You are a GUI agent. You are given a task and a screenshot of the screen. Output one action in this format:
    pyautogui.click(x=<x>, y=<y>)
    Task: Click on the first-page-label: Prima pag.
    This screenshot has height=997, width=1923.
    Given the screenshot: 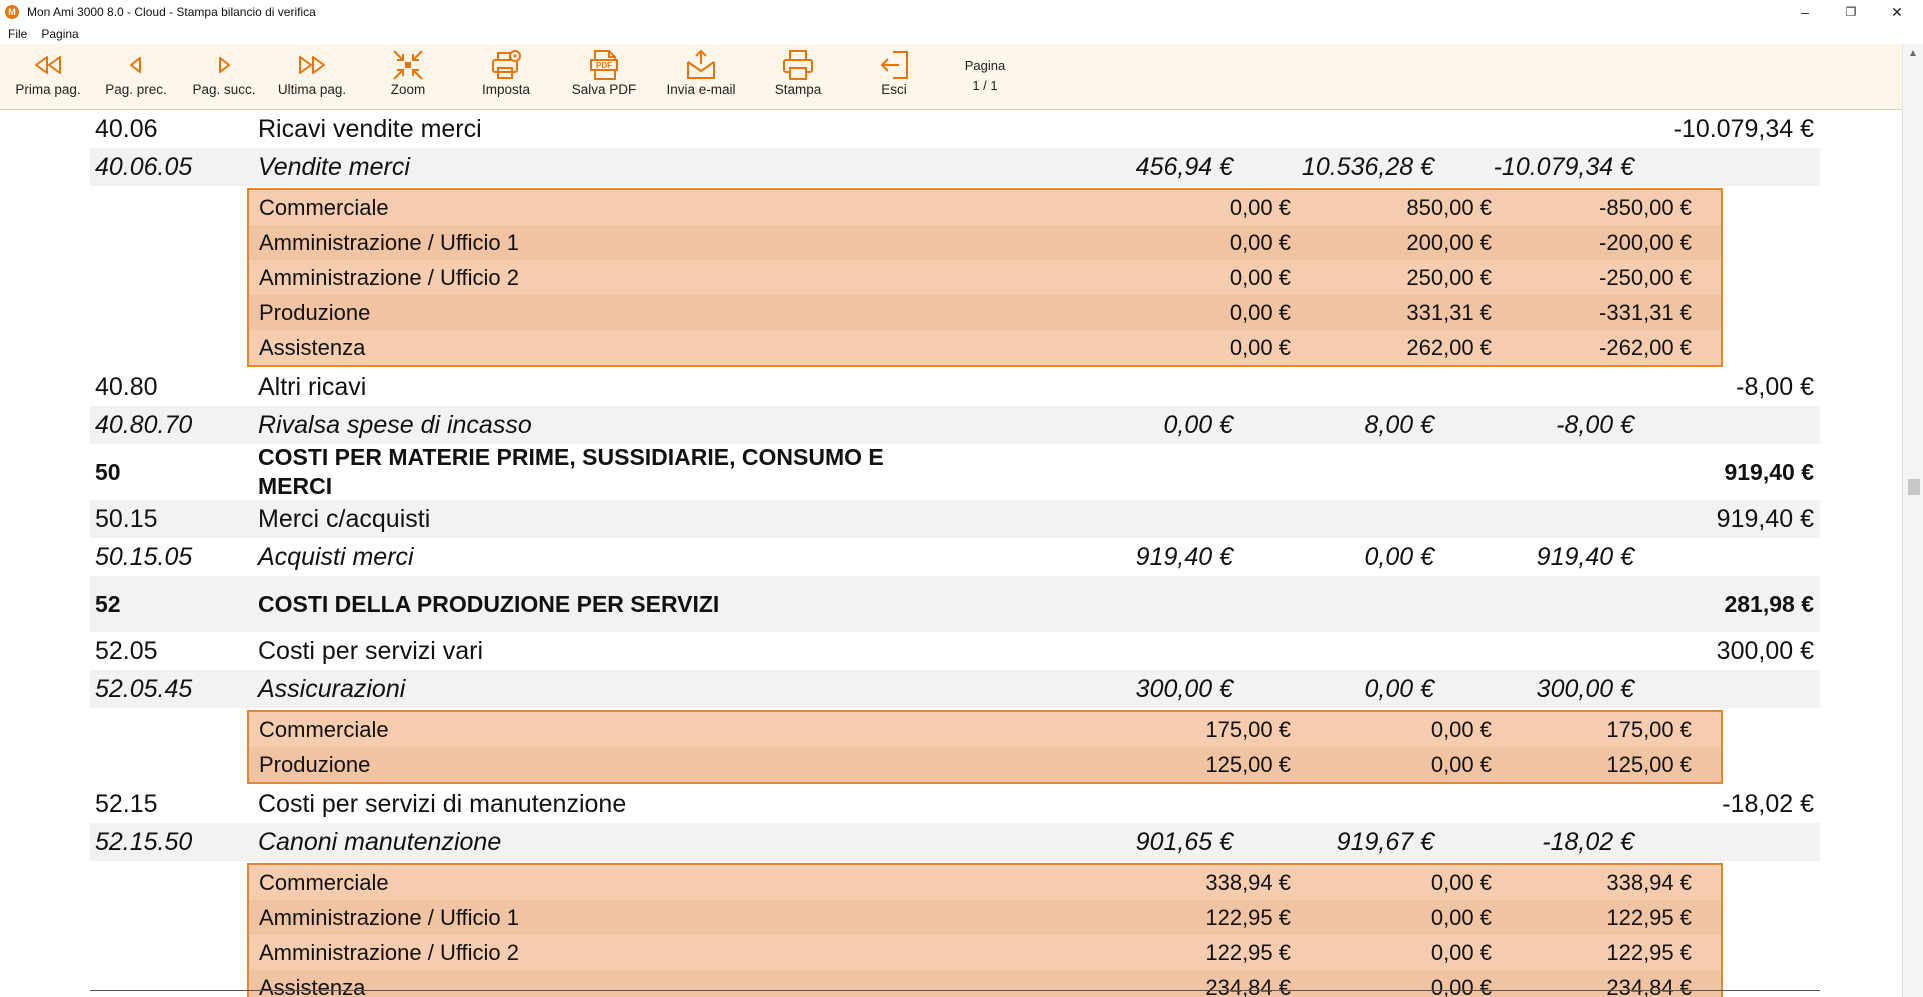 What is the action you would take?
    pyautogui.click(x=48, y=89)
    